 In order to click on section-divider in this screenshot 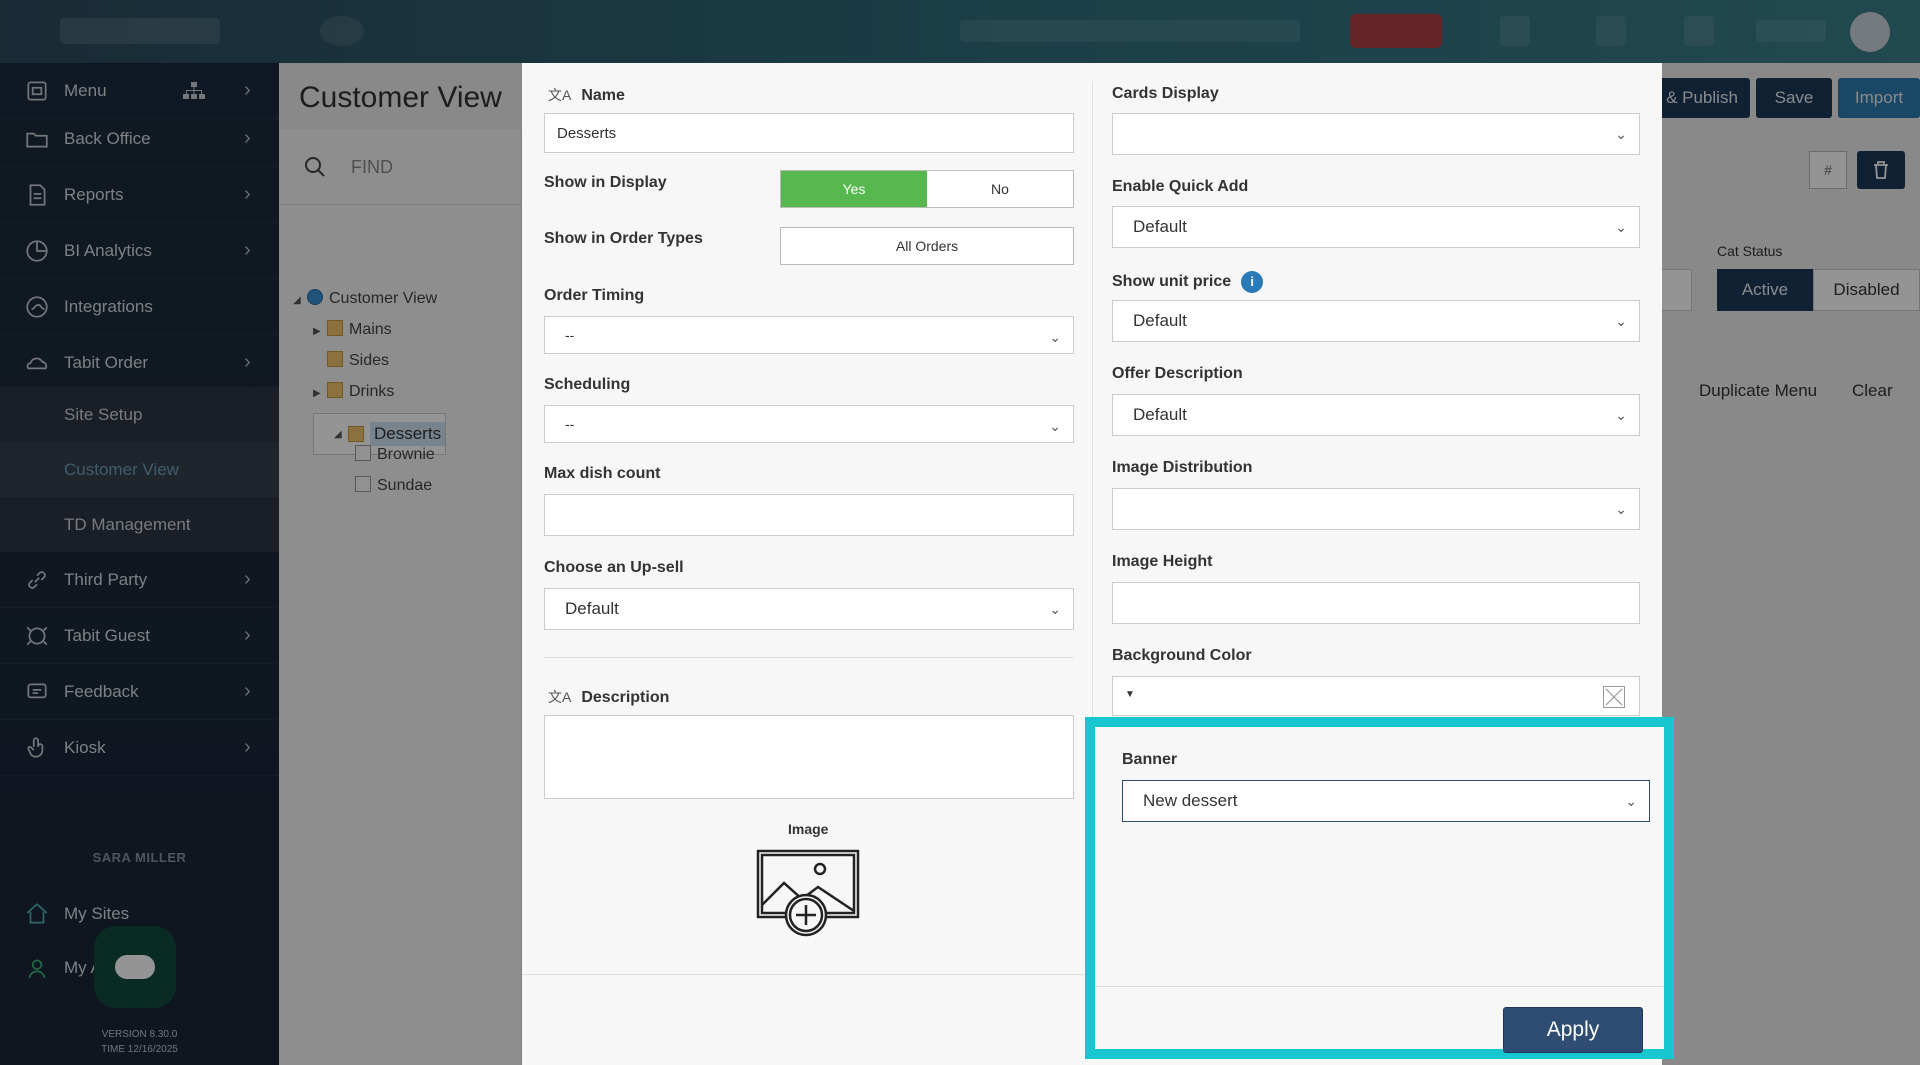, I will do `click(809, 657)`.